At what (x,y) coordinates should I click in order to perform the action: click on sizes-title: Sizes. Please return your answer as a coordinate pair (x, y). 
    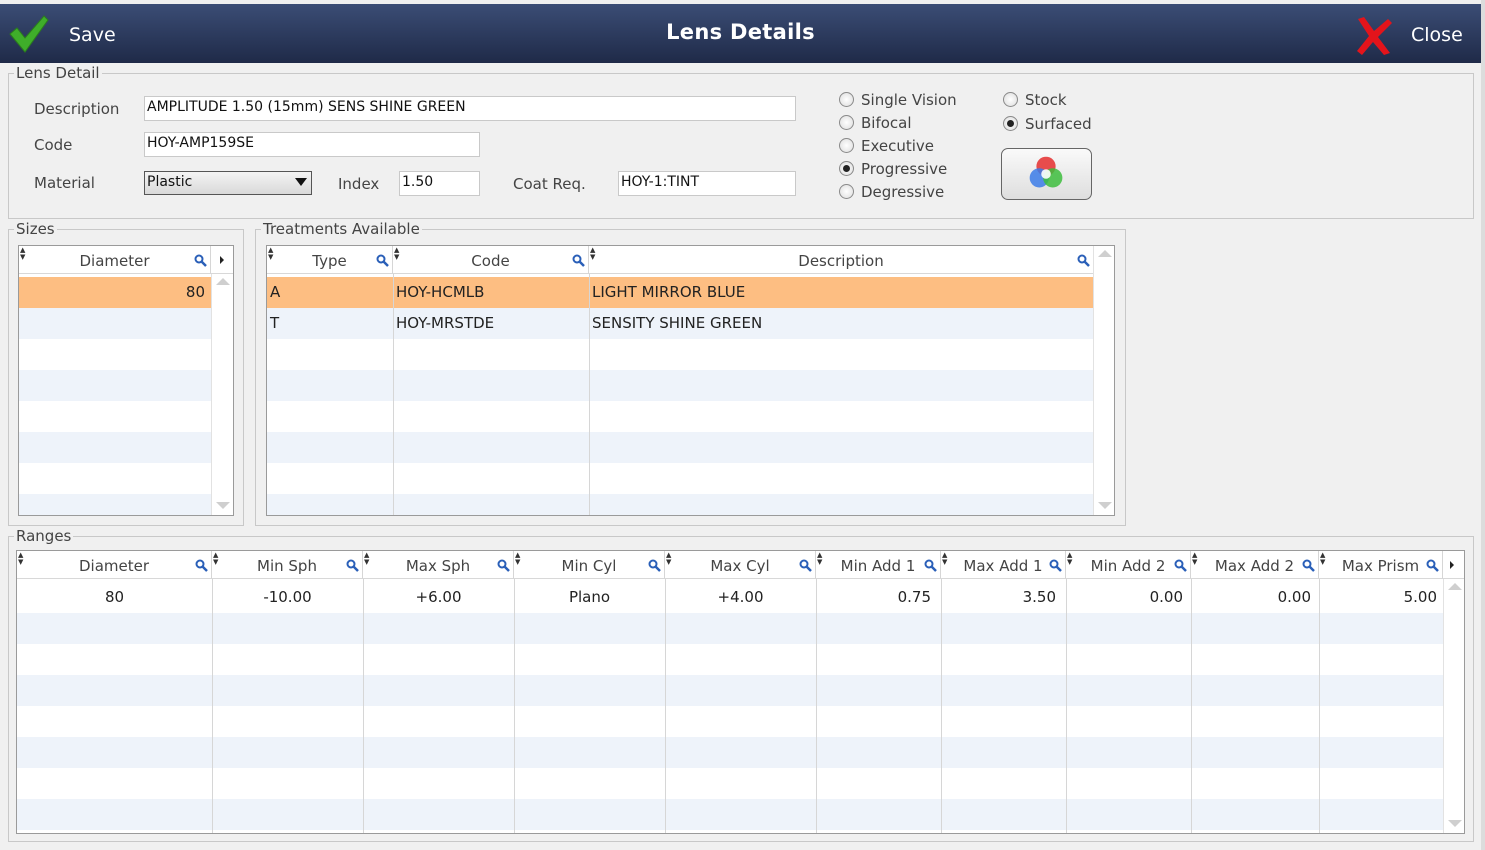
    Looking at the image, I should click on (35, 229).